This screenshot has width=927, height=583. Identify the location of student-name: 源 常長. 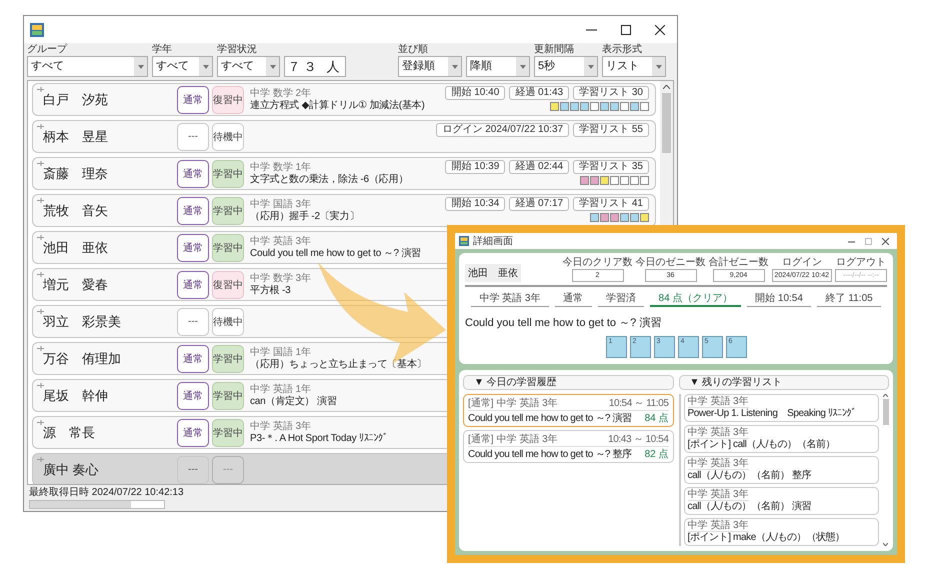
(69, 433).